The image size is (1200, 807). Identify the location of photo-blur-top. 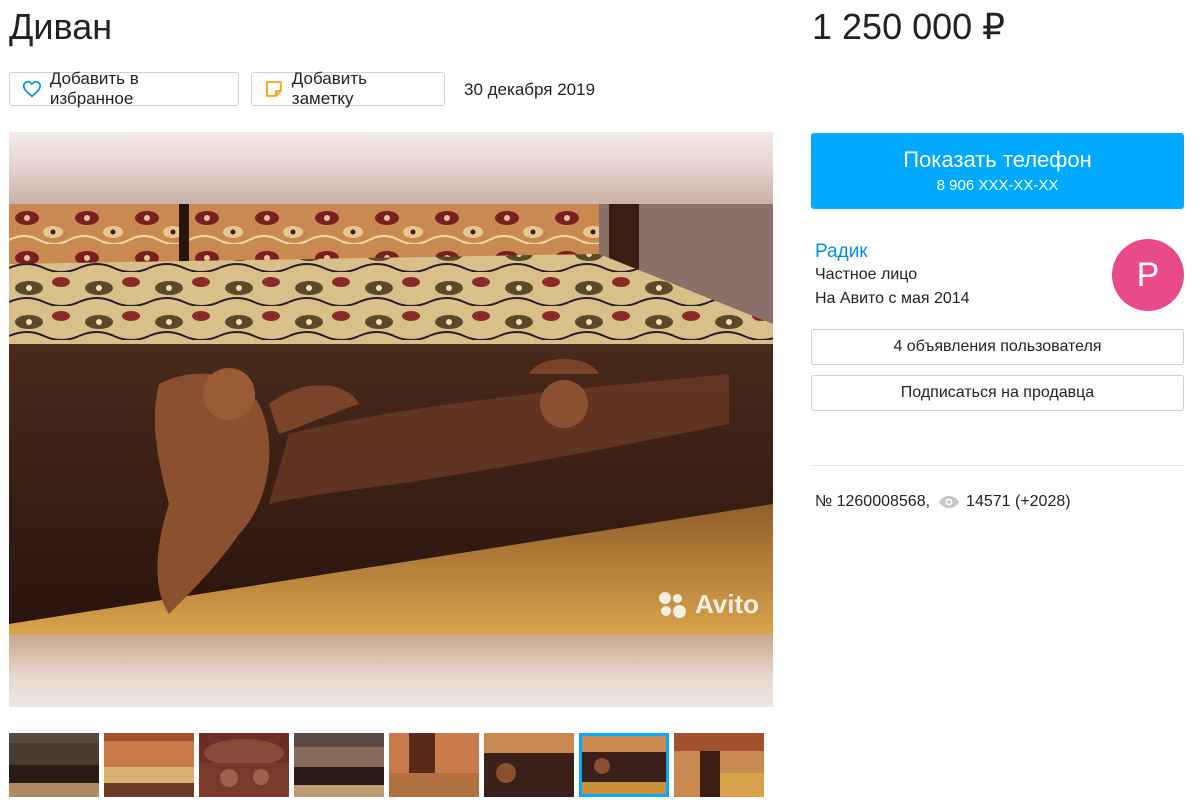
(391, 168).